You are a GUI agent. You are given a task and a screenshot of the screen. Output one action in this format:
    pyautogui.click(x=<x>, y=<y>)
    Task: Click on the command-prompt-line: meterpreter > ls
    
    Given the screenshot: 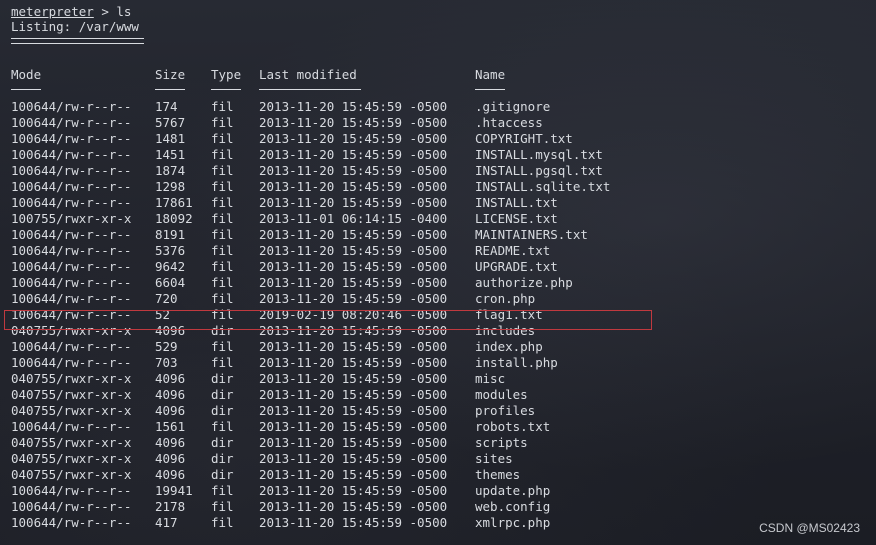 What is the action you would take?
    pyautogui.click(x=71, y=12)
    